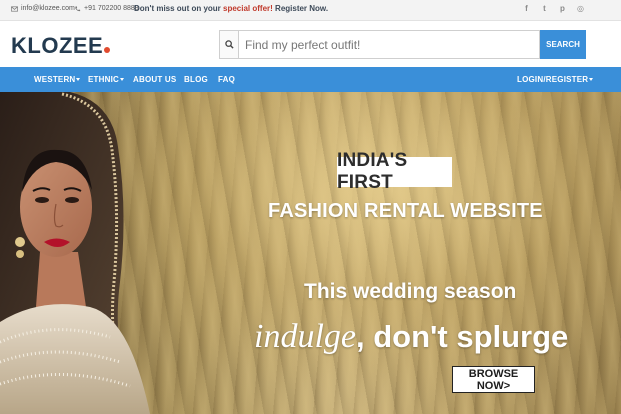 Image resolution: width=621 pixels, height=414 pixels. I want to click on contact-phone: +91 702200 8888, so click(106, 8).